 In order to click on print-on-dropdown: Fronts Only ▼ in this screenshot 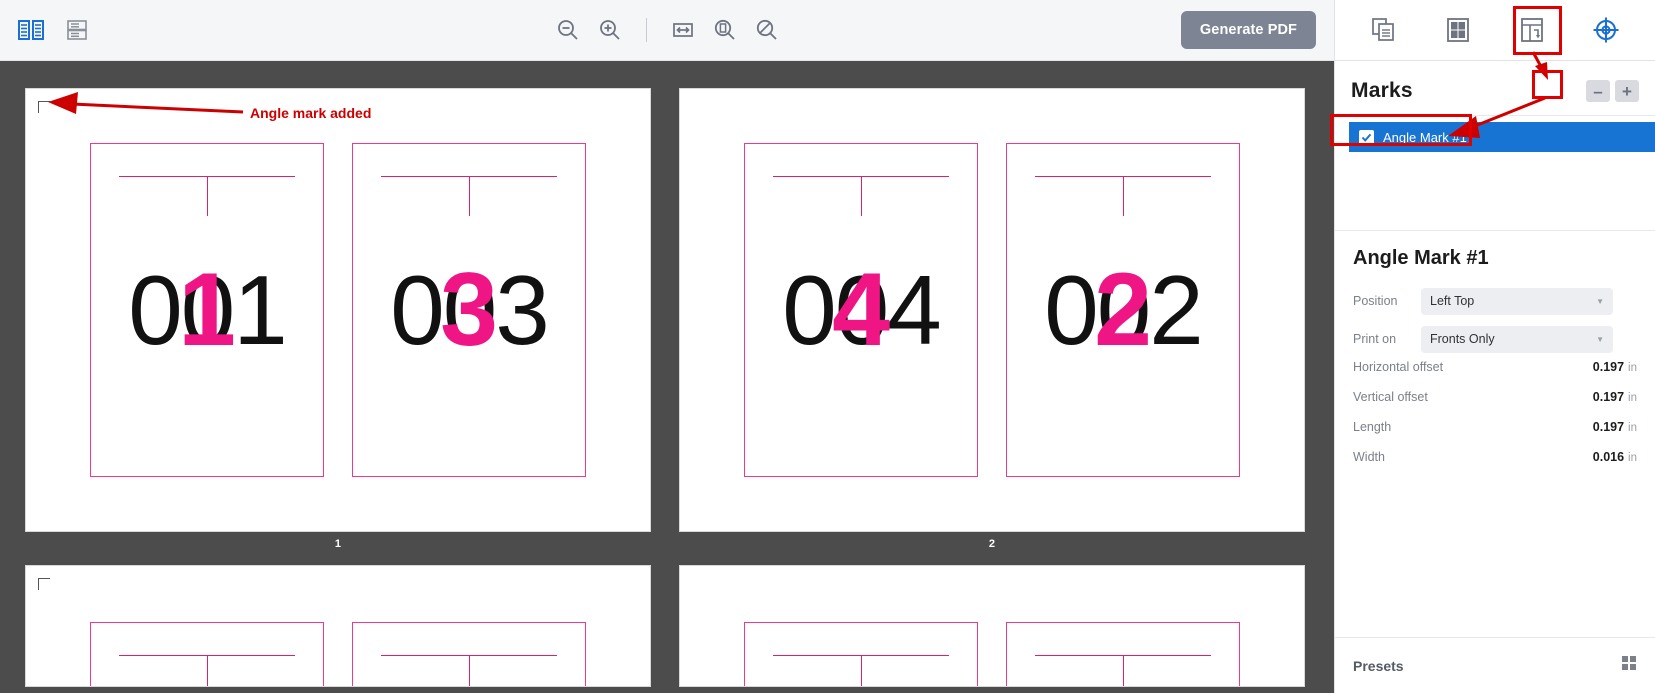, I will do `click(1517, 339)`.